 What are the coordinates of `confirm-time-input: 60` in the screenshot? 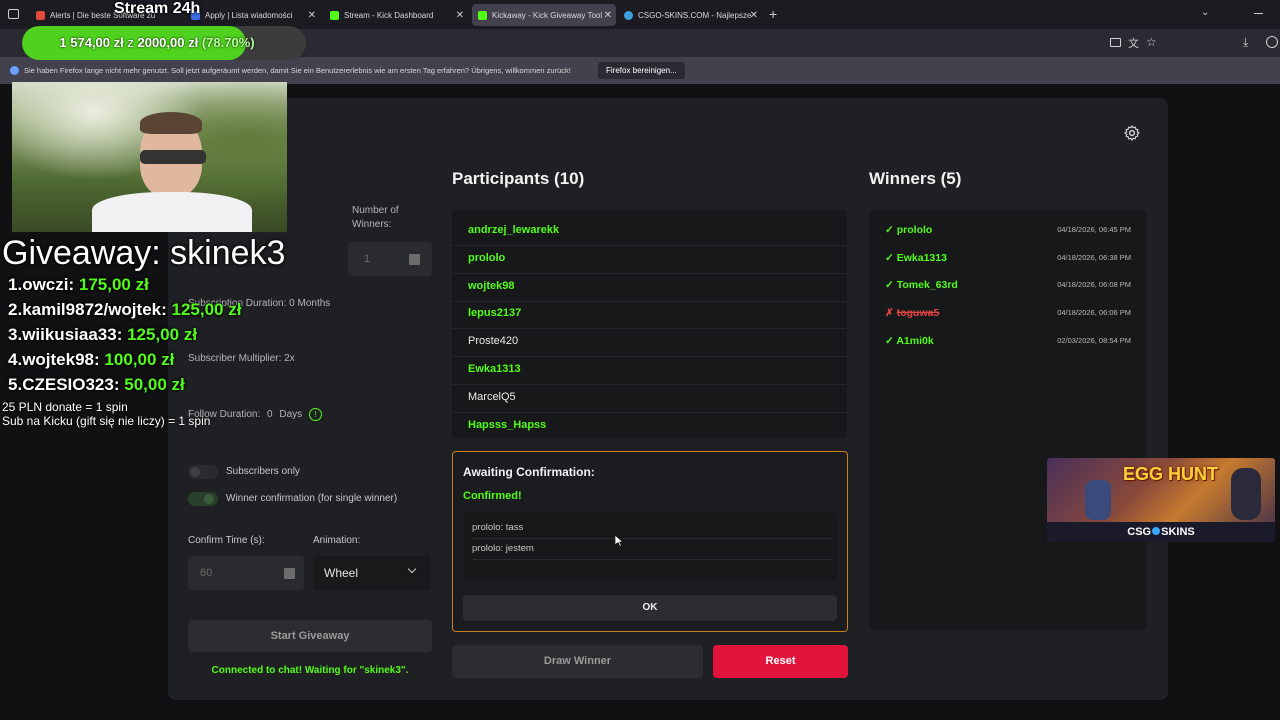 It's located at (246, 573).